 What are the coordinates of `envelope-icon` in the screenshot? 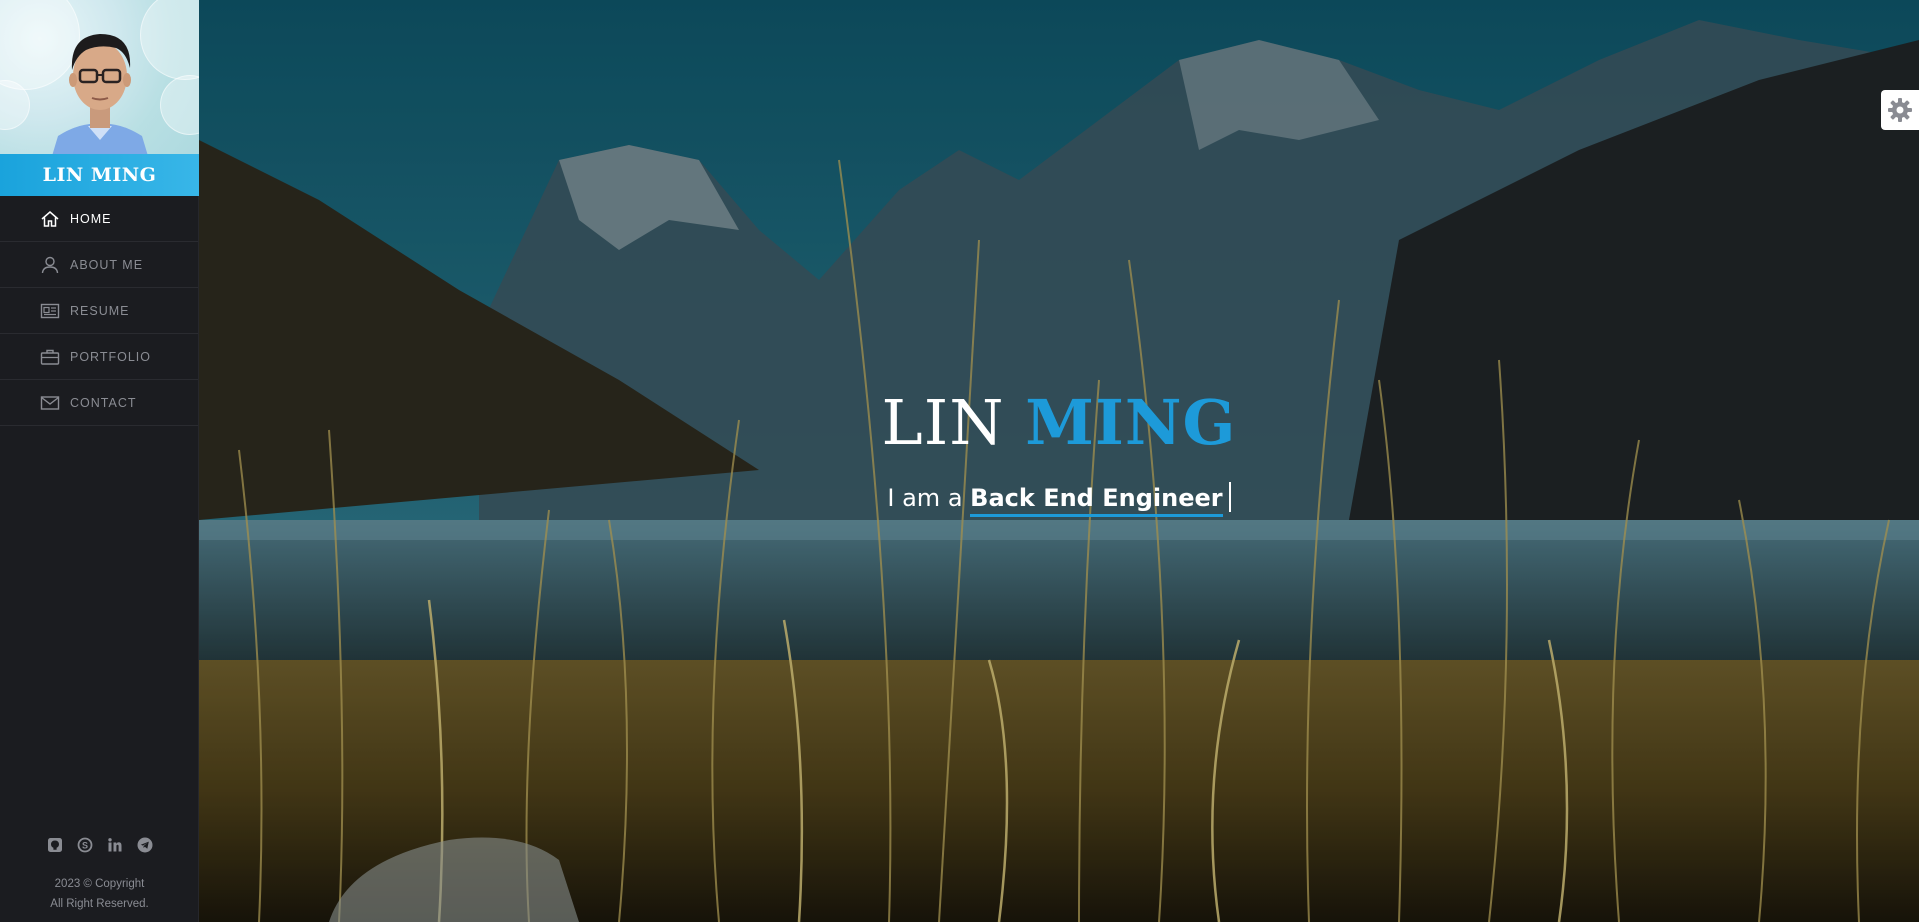 It's located at (50, 402).